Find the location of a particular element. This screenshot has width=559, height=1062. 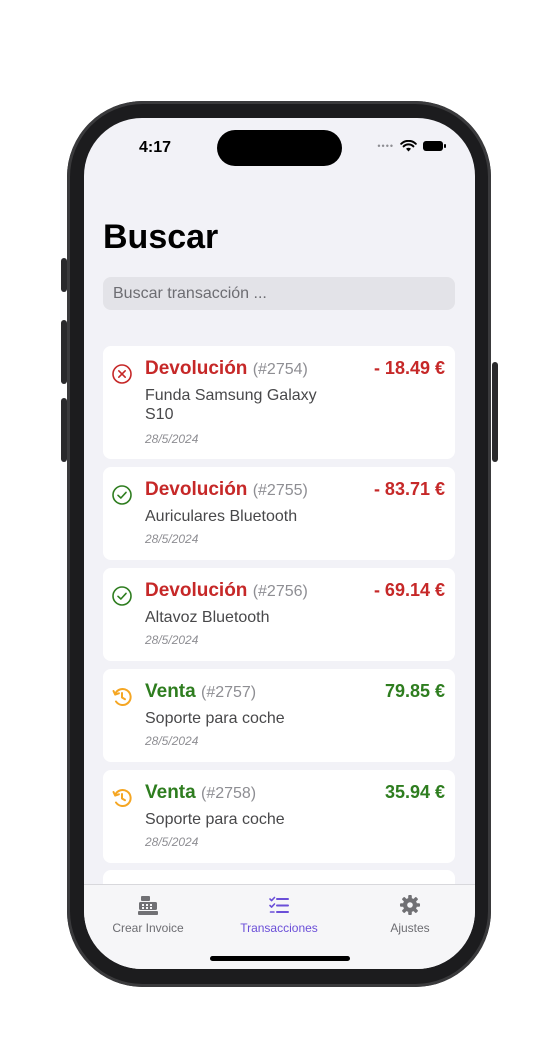

transaction-id: (#2754) is located at coordinates (280, 369).